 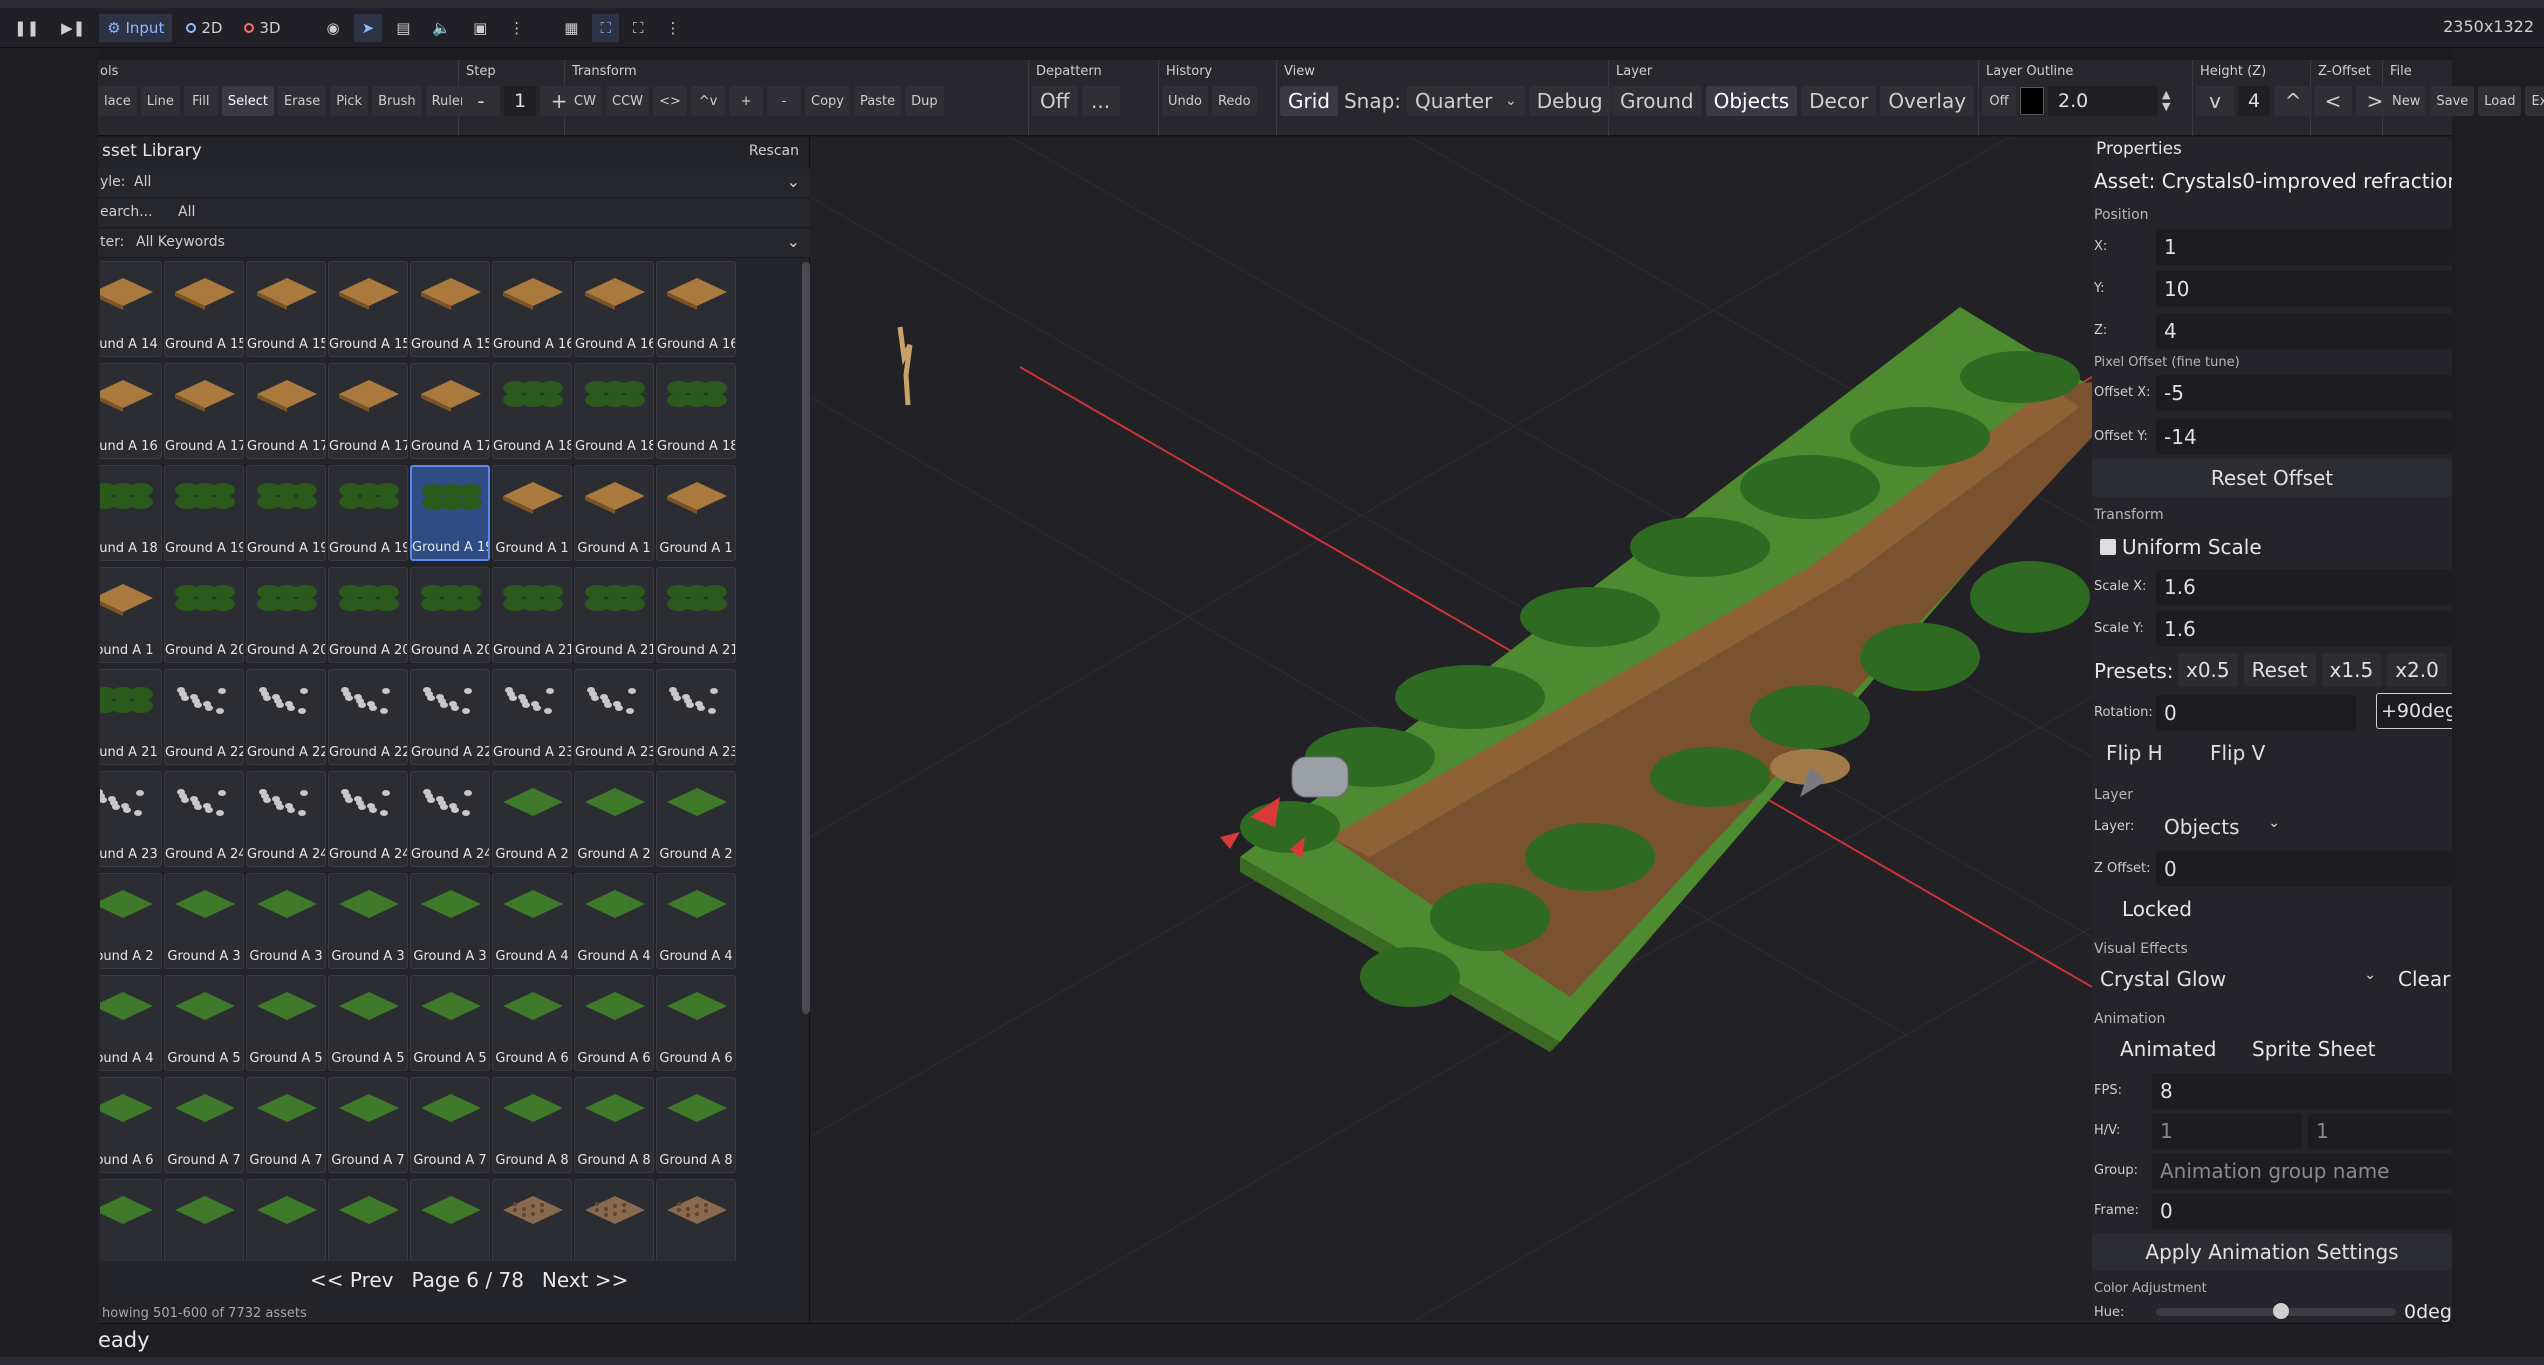 What do you see at coordinates (1839, 101) in the screenshot?
I see `layer-2-button: Decor` at bounding box center [1839, 101].